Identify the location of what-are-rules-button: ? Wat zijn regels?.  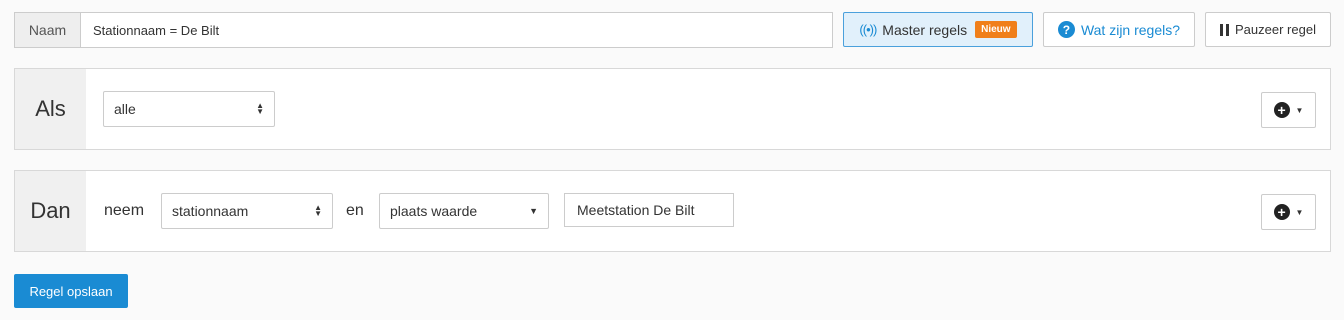
(1119, 29).